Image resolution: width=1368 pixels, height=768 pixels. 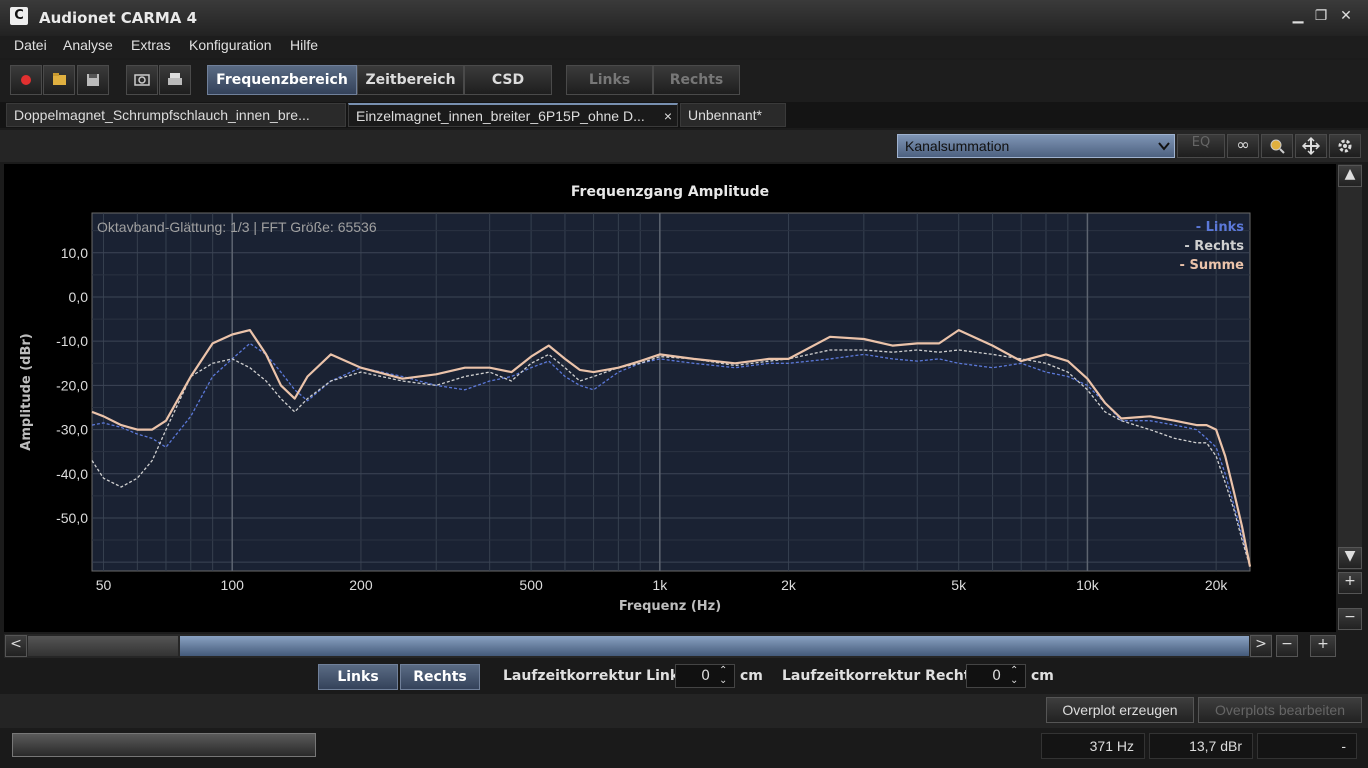 What do you see at coordinates (751, 676) in the screenshot?
I see `delay-left-unit: cm` at bounding box center [751, 676].